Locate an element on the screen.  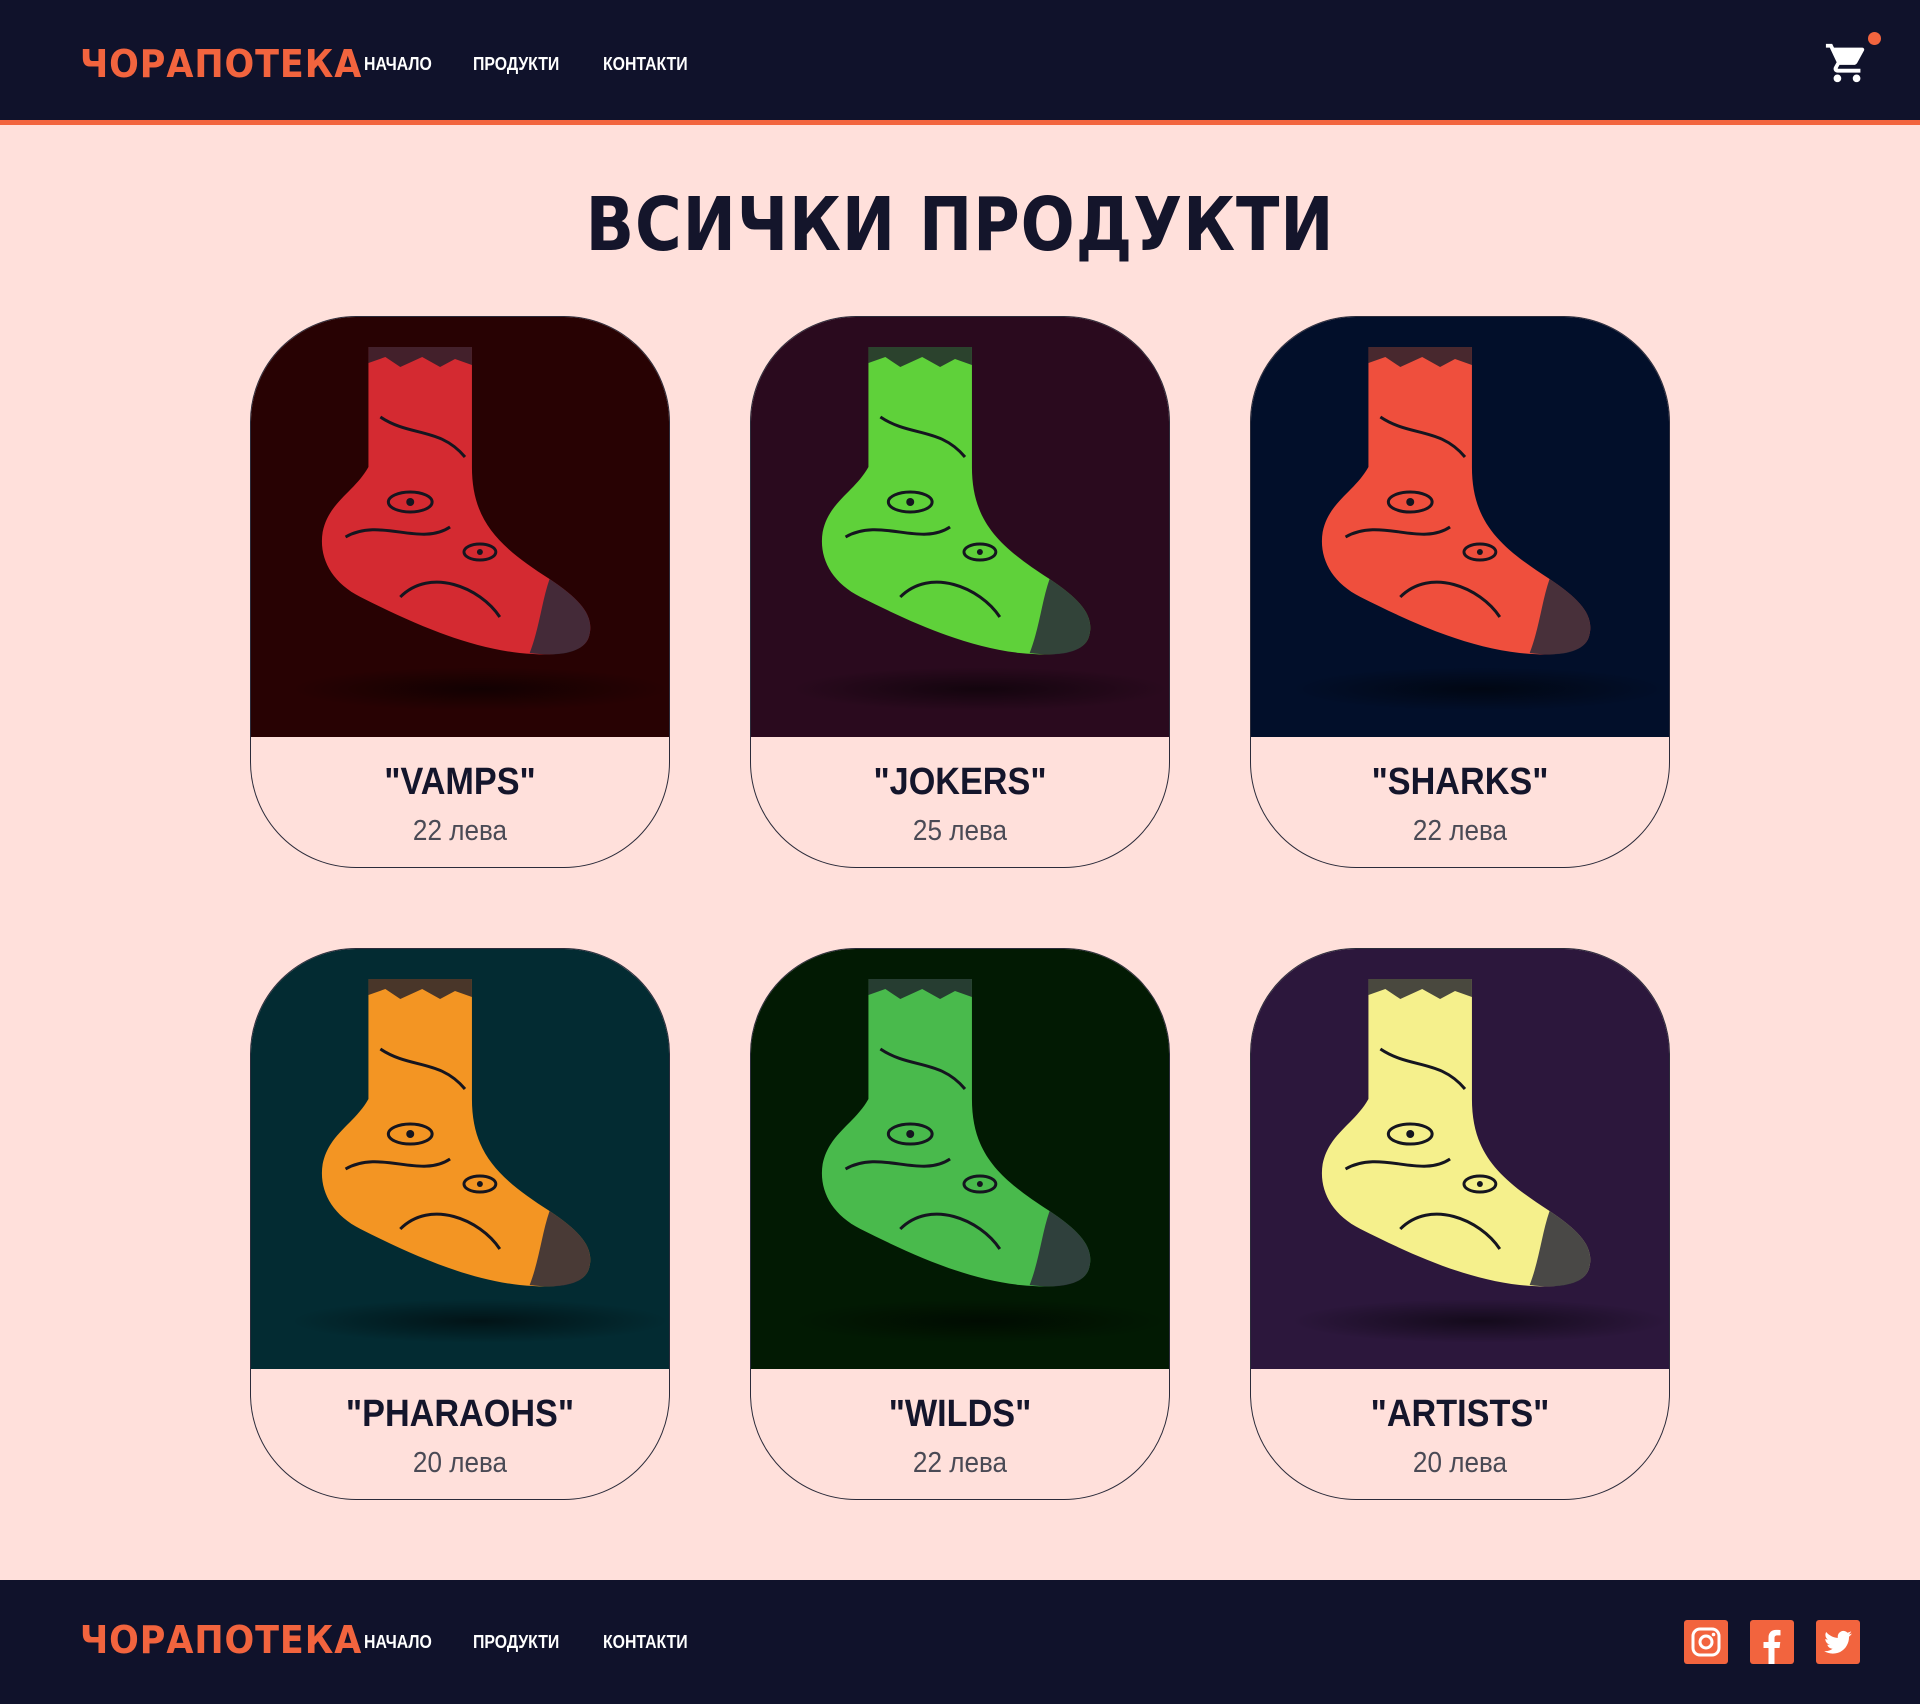
product-name: "WILDS" is located at coordinates (960, 1414).